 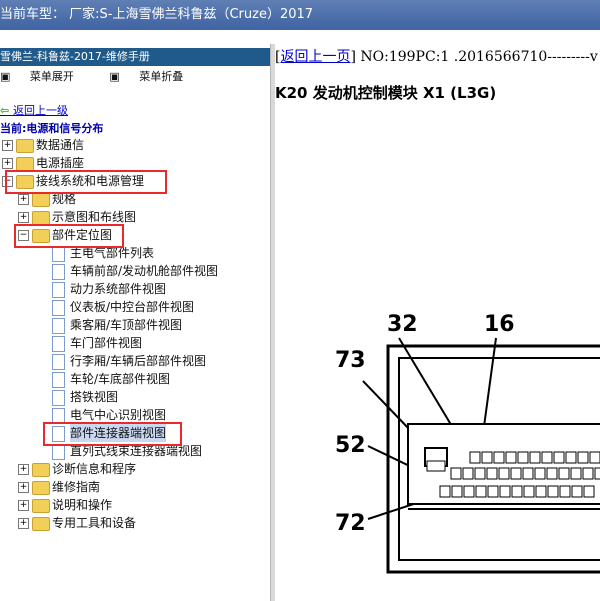 I want to click on sidebar-toolbar: ▣ 菜单展开 ▣ 菜单折叠, so click(x=107, y=77).